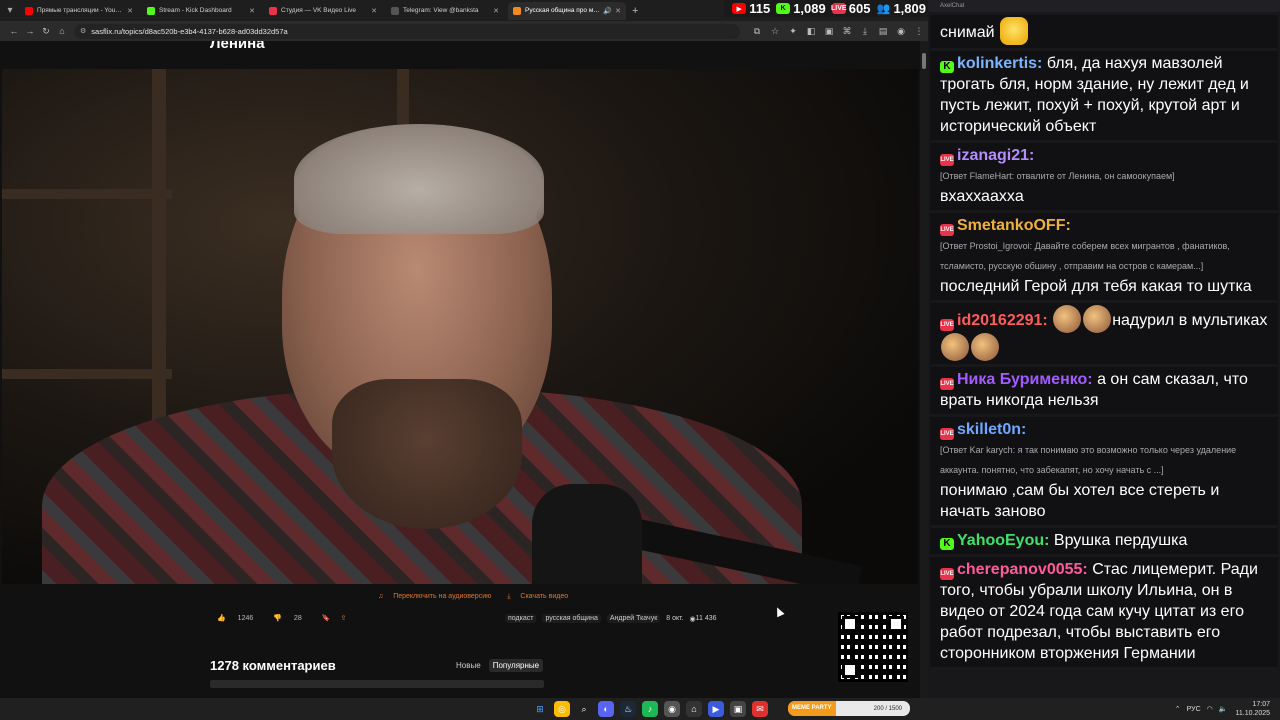 Image resolution: width=1280 pixels, height=720 pixels. Describe the element at coordinates (850, 670) in the screenshot. I see `qr-finder` at that location.